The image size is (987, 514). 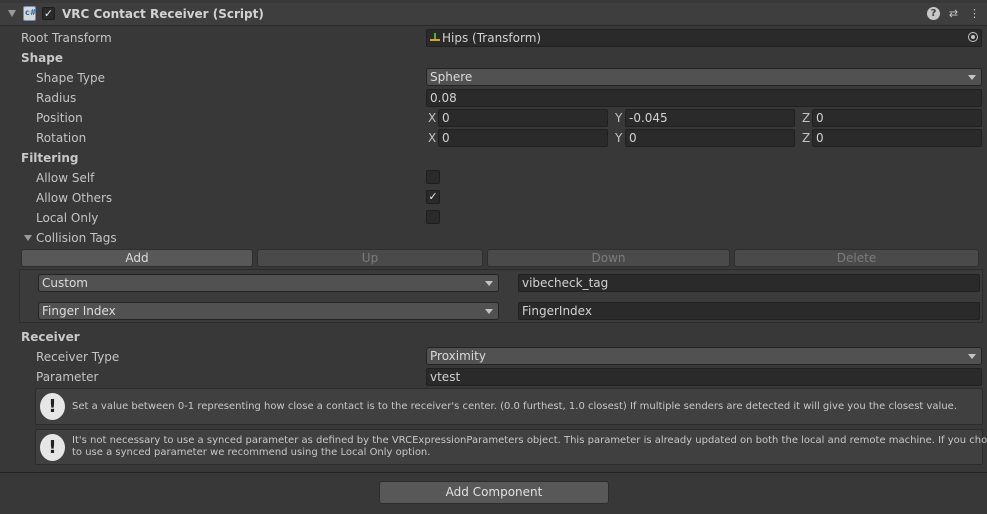 I want to click on parameter-label: Parameter, so click(x=67, y=377).